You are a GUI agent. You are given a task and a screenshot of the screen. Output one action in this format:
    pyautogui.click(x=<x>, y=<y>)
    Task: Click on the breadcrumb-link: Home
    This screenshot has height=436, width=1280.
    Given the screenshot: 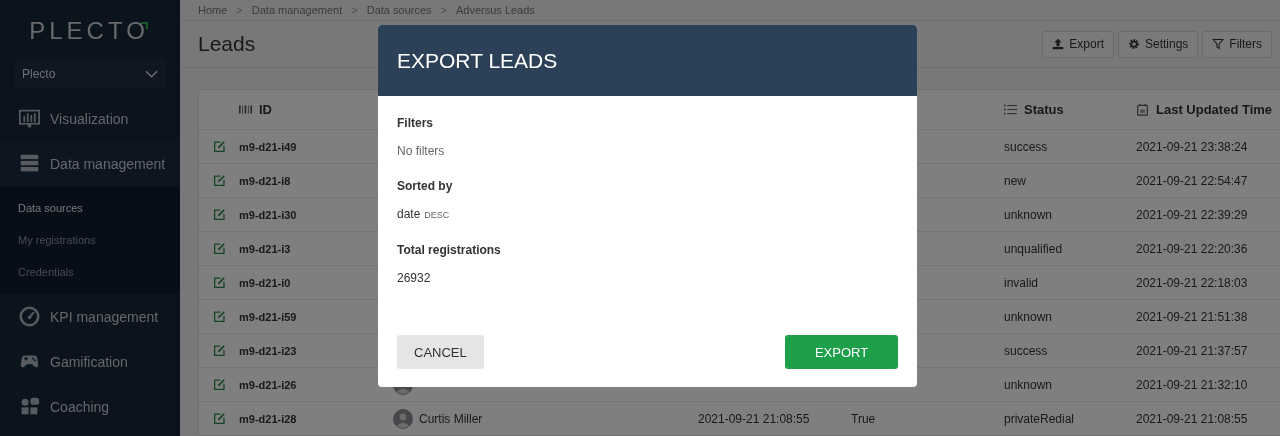 What is the action you would take?
    pyautogui.click(x=213, y=10)
    